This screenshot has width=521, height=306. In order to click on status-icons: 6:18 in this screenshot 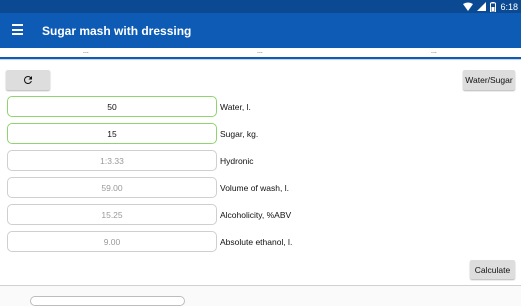, I will do `click(490, 6)`.